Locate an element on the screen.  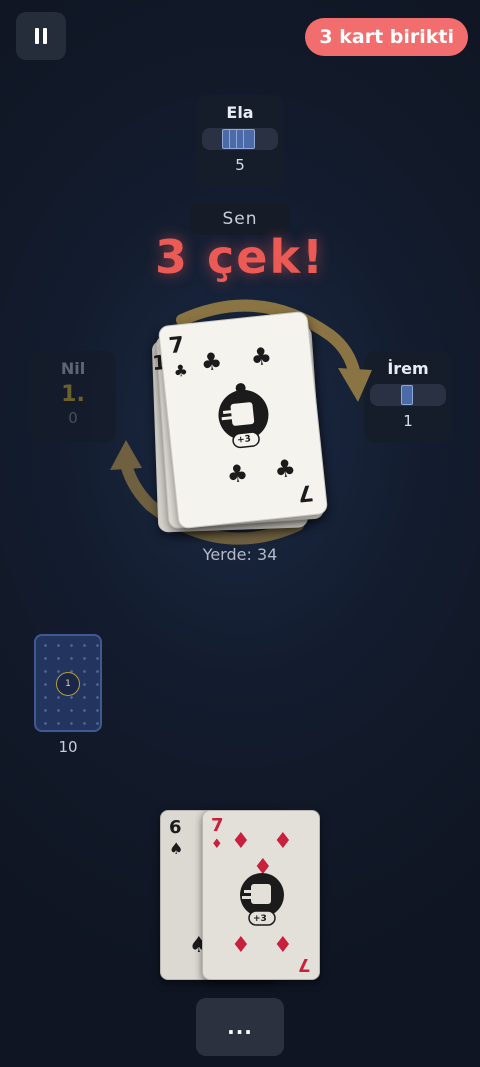
finish-rank: 1. is located at coordinates (73, 394).